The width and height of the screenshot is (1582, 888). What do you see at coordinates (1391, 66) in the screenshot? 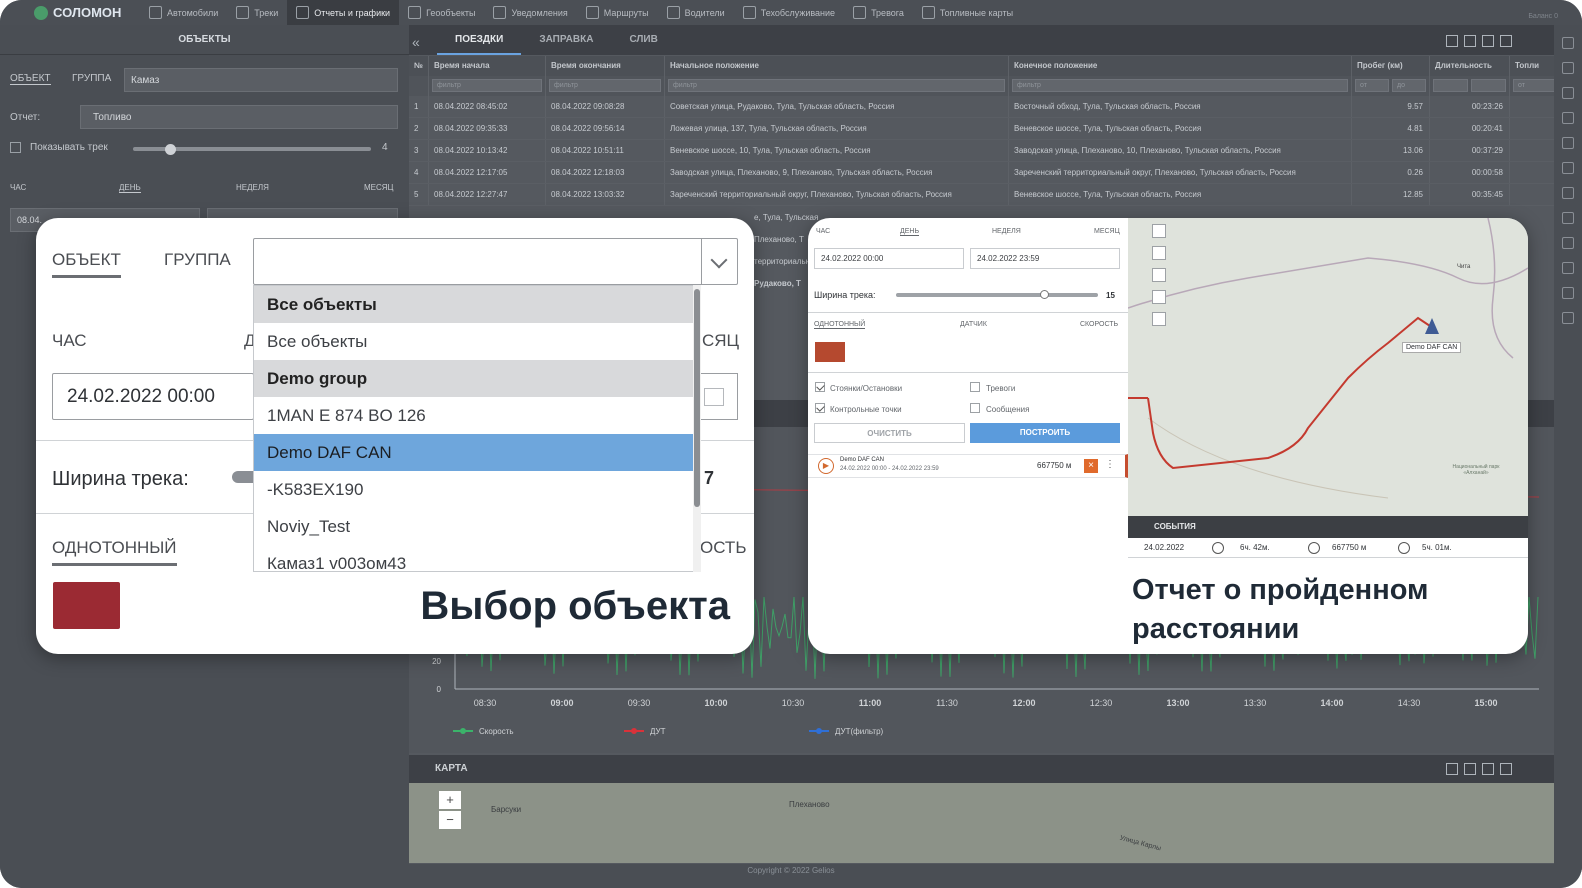
I see `column-header: Пробег (км)` at bounding box center [1391, 66].